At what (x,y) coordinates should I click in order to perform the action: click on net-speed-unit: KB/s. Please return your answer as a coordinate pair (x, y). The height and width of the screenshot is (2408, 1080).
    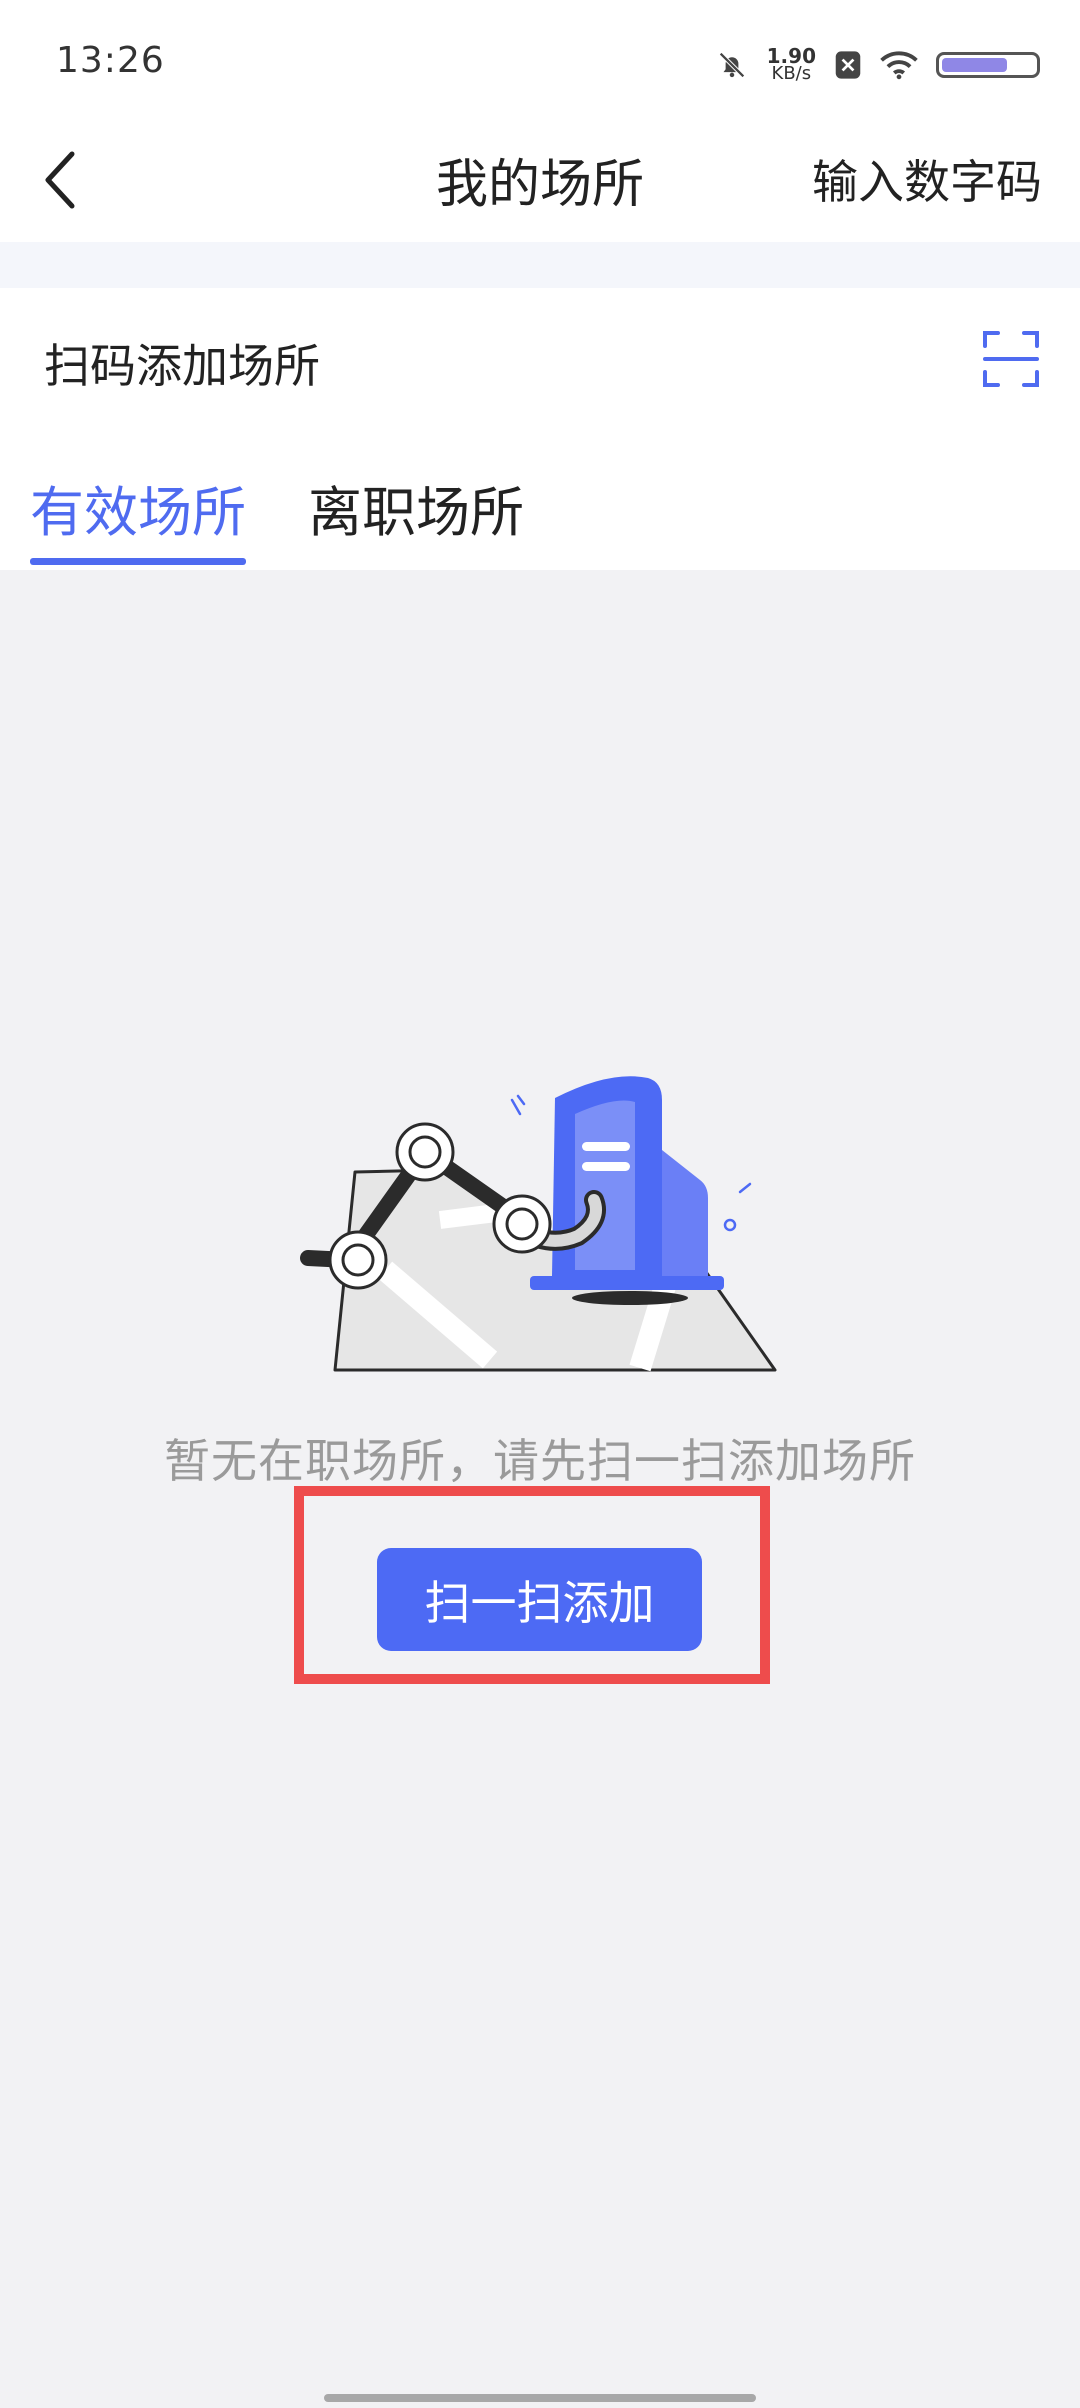
    Looking at the image, I should click on (791, 73).